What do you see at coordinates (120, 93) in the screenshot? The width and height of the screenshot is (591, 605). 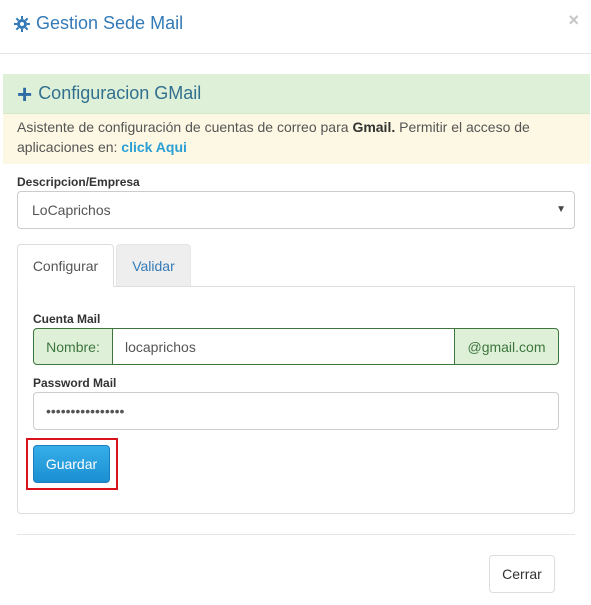 I see `panel-heading-text: Configuracion GMail` at bounding box center [120, 93].